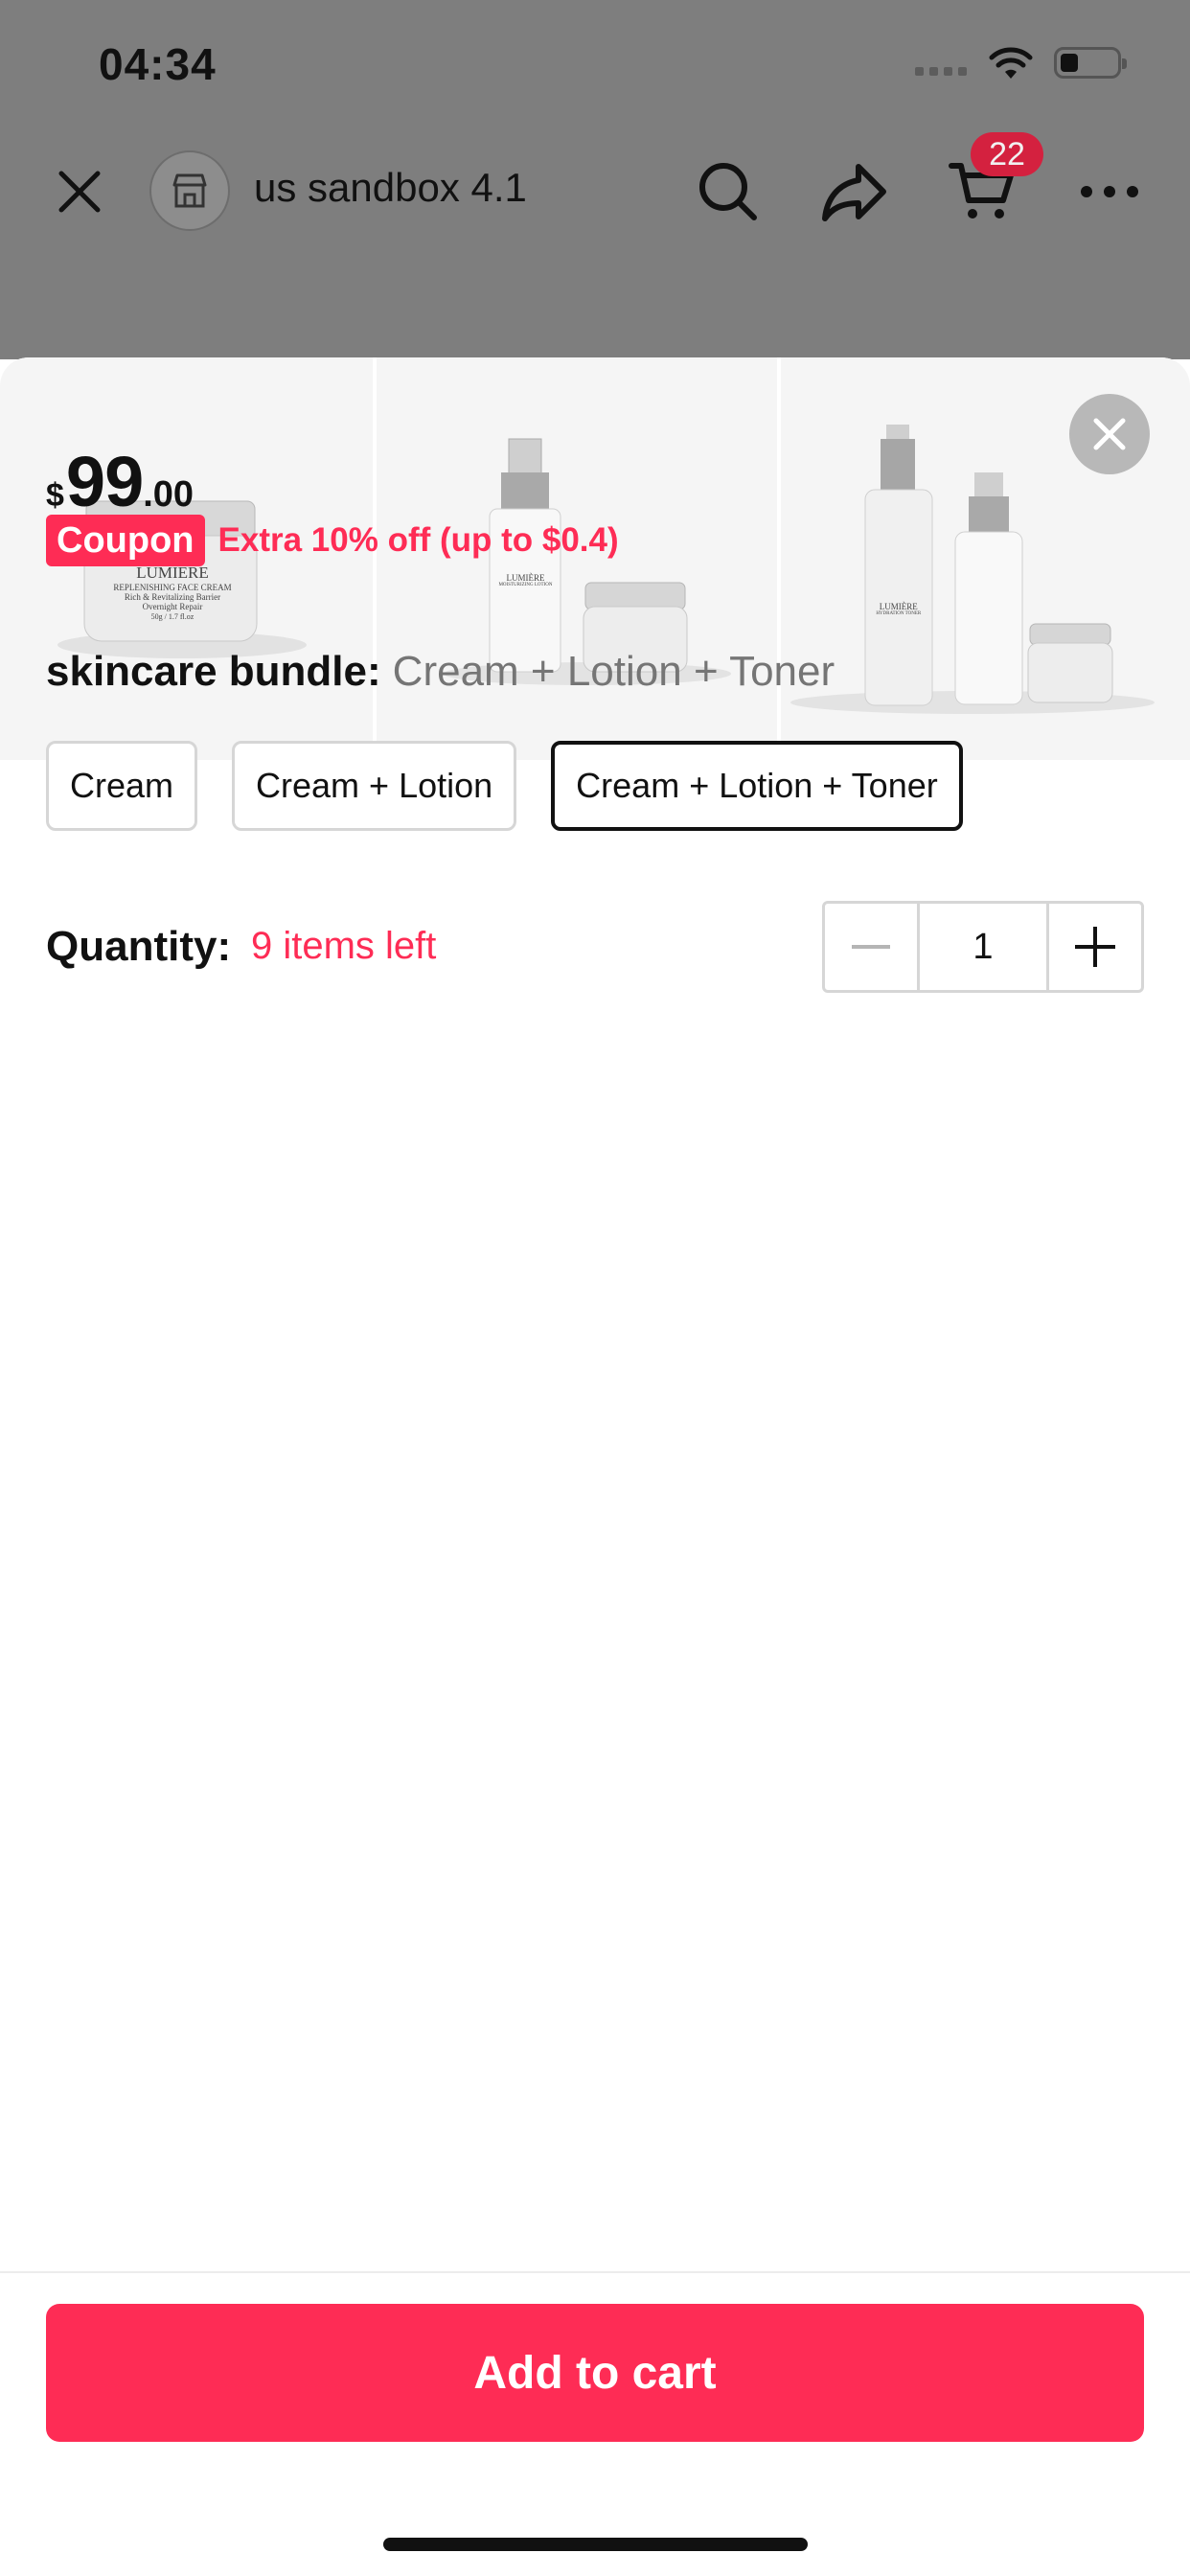 The image size is (1190, 2576). Describe the element at coordinates (139, 946) in the screenshot. I see `quantity-label: Quantity:` at that location.